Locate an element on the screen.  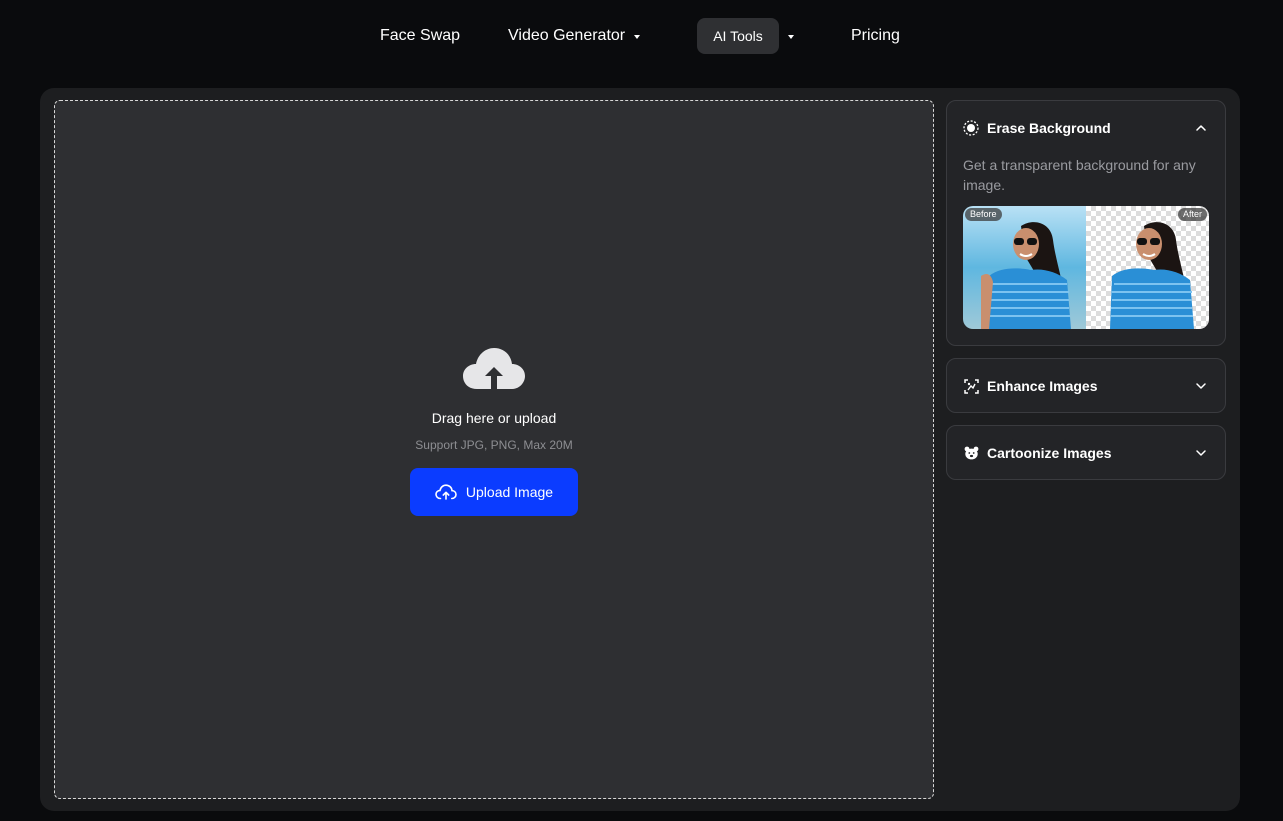
cloud-upload-icon is located at coordinates (494, 368).